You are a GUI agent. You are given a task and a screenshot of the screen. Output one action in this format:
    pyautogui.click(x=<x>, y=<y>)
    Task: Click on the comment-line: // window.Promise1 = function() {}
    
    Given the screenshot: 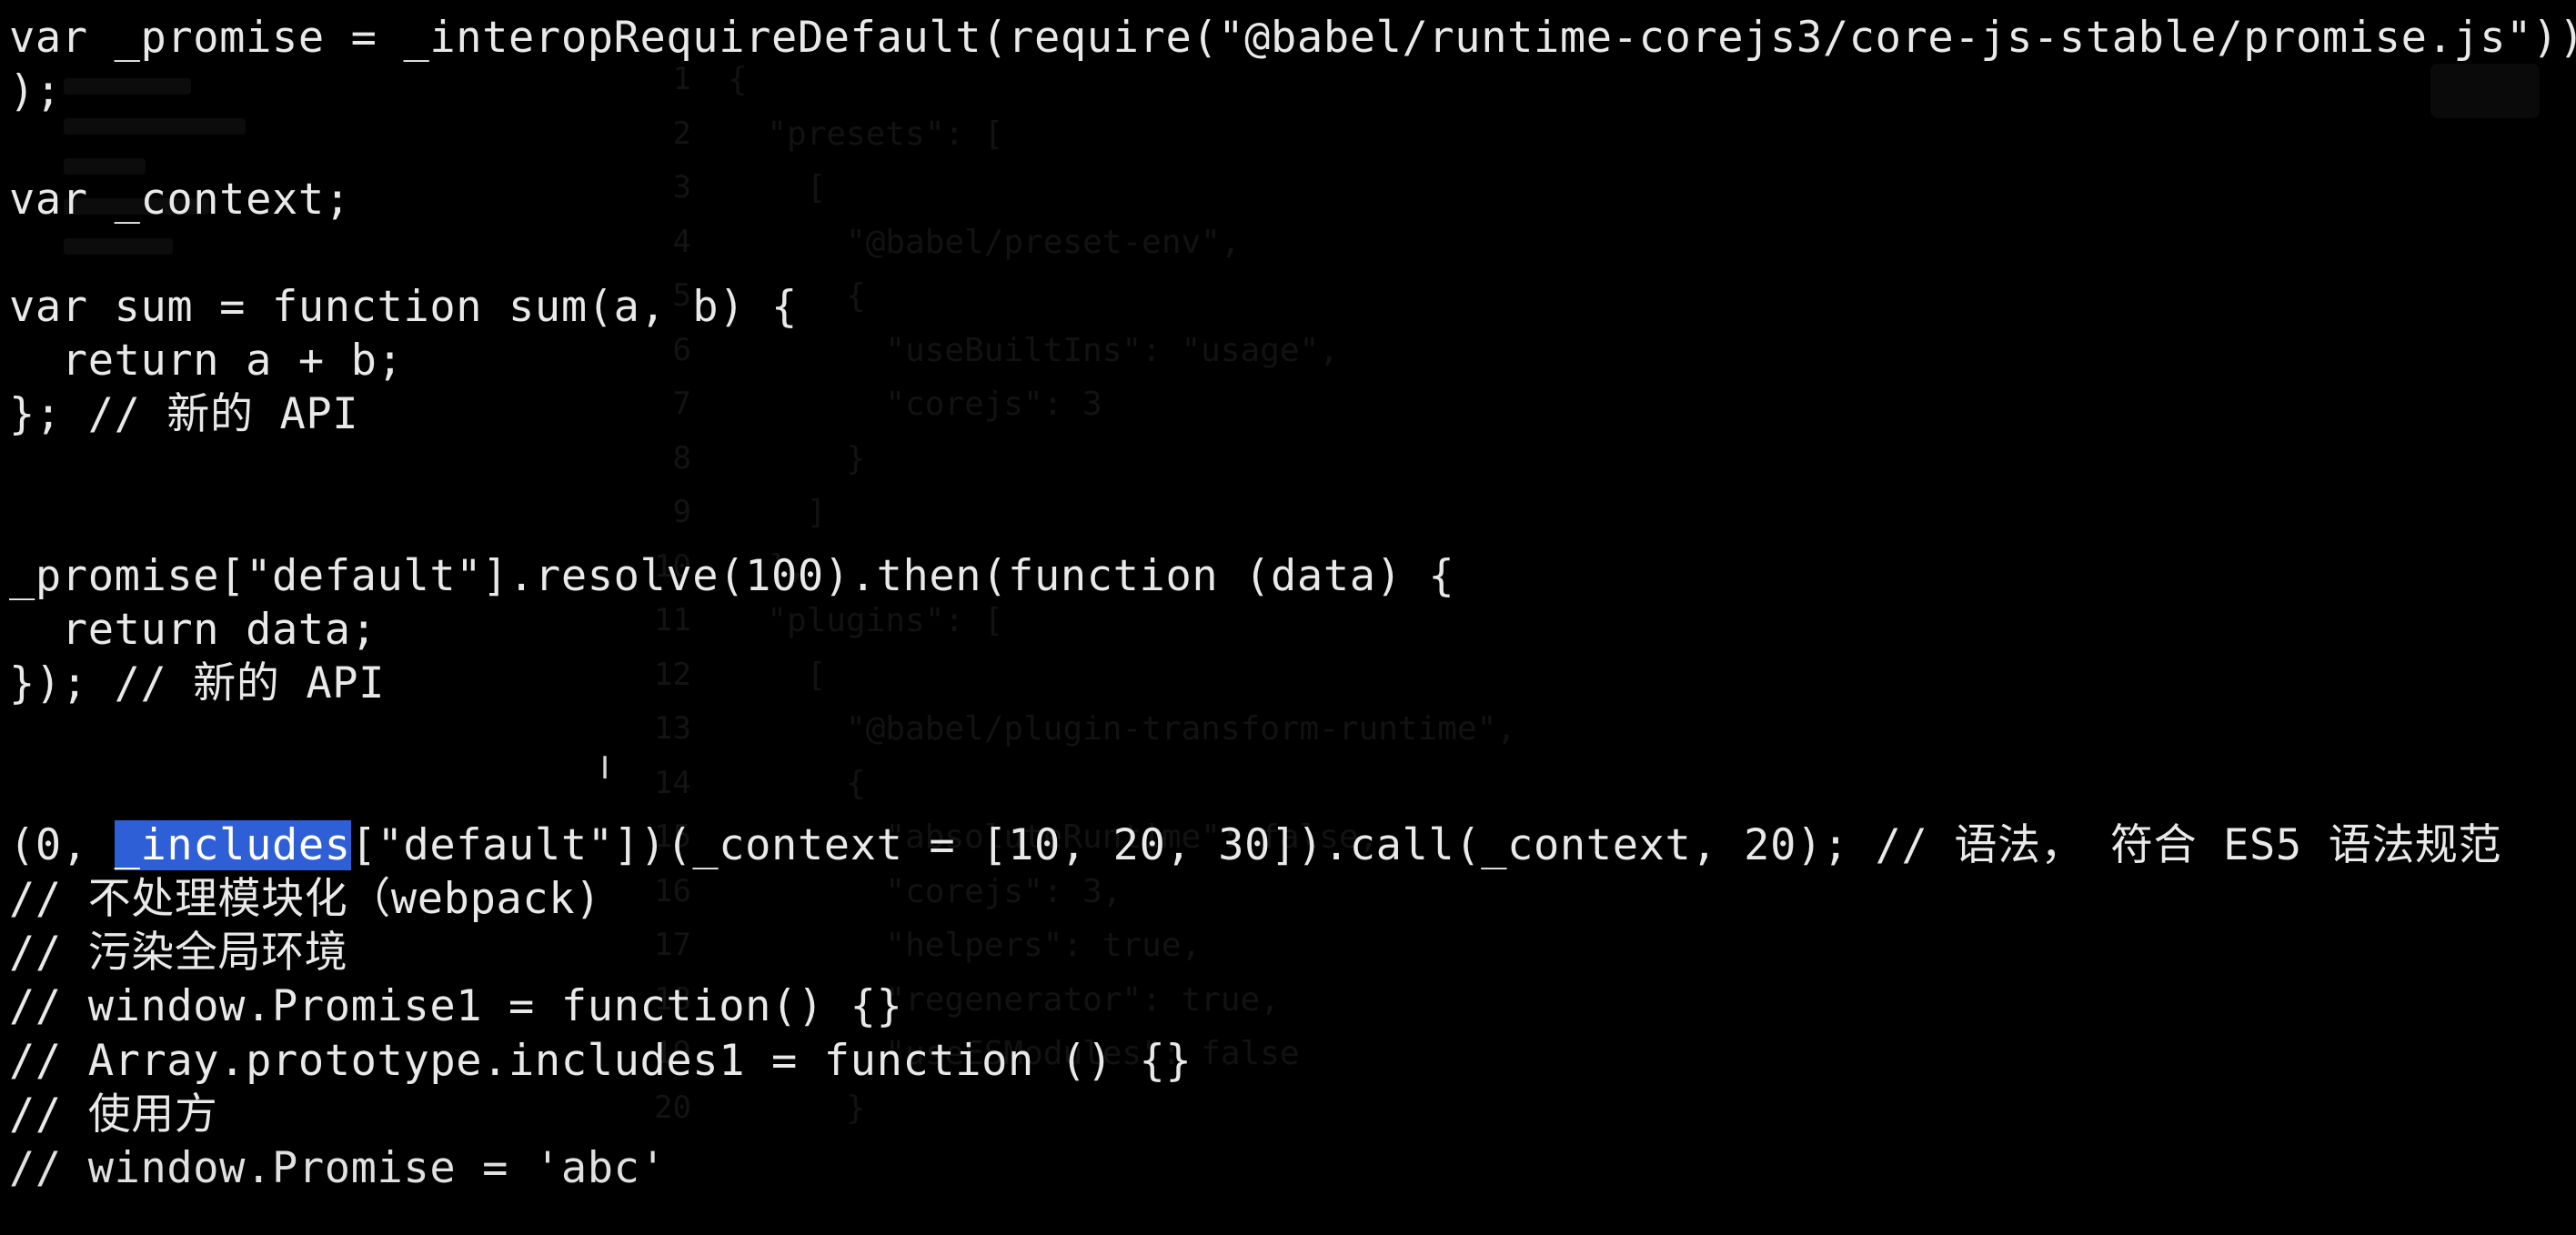 What is the action you would take?
    pyautogui.click(x=456, y=1006)
    